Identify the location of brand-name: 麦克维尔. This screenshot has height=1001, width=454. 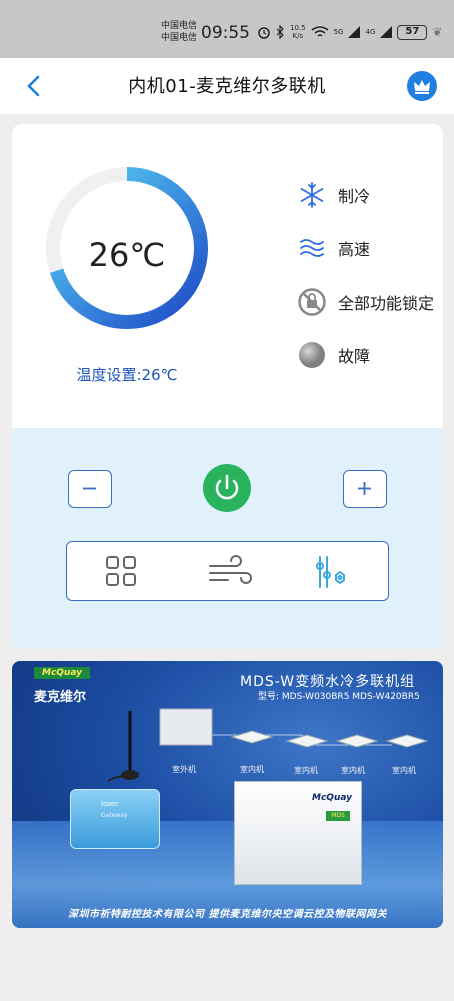
(60, 697).